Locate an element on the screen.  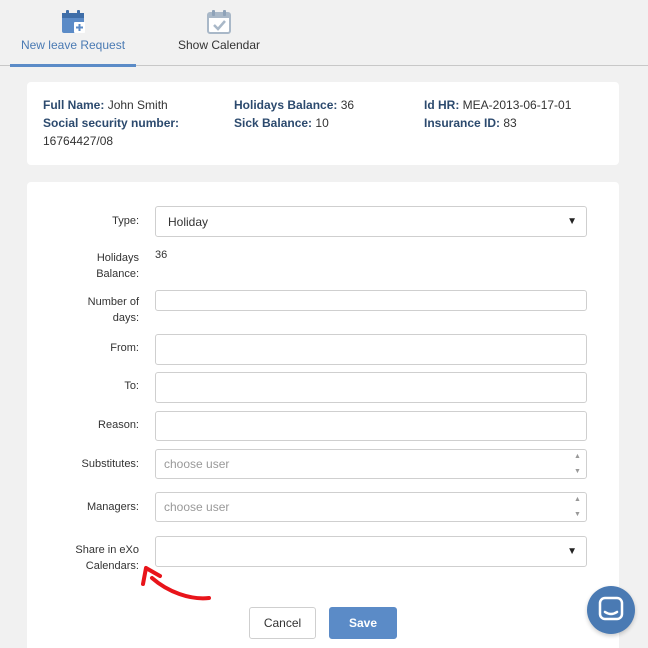
chat-button is located at coordinates (611, 610).